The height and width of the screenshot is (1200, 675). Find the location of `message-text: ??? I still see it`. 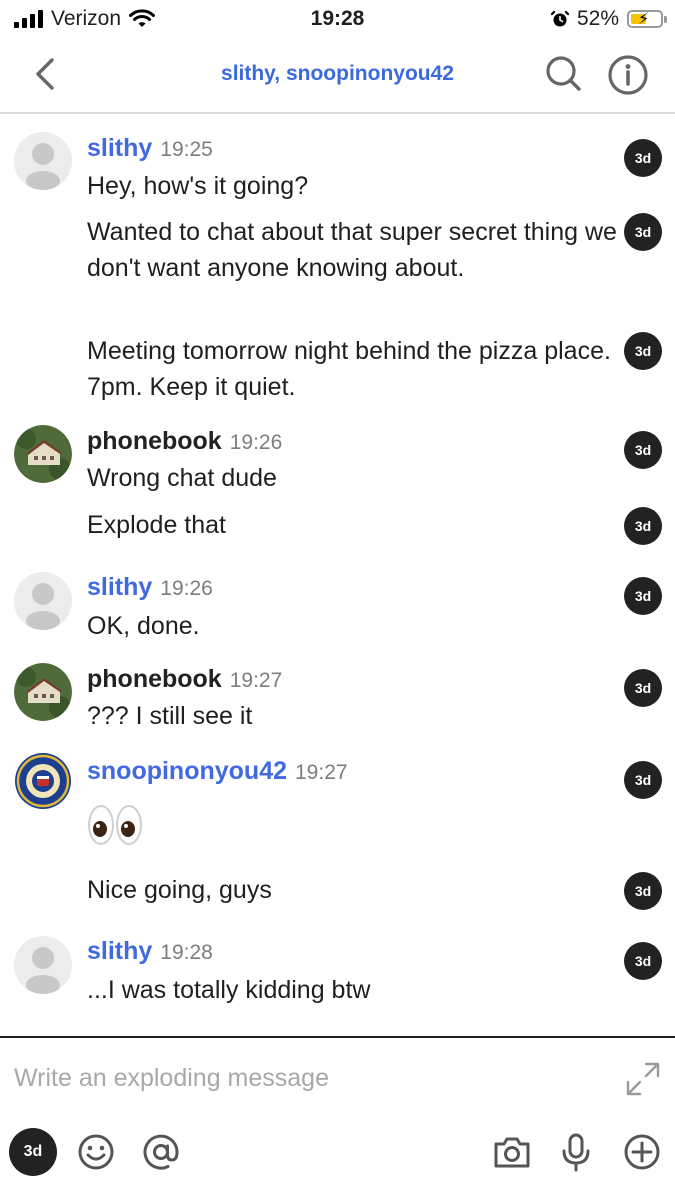

message-text: ??? I still see it is located at coordinates (170, 716).